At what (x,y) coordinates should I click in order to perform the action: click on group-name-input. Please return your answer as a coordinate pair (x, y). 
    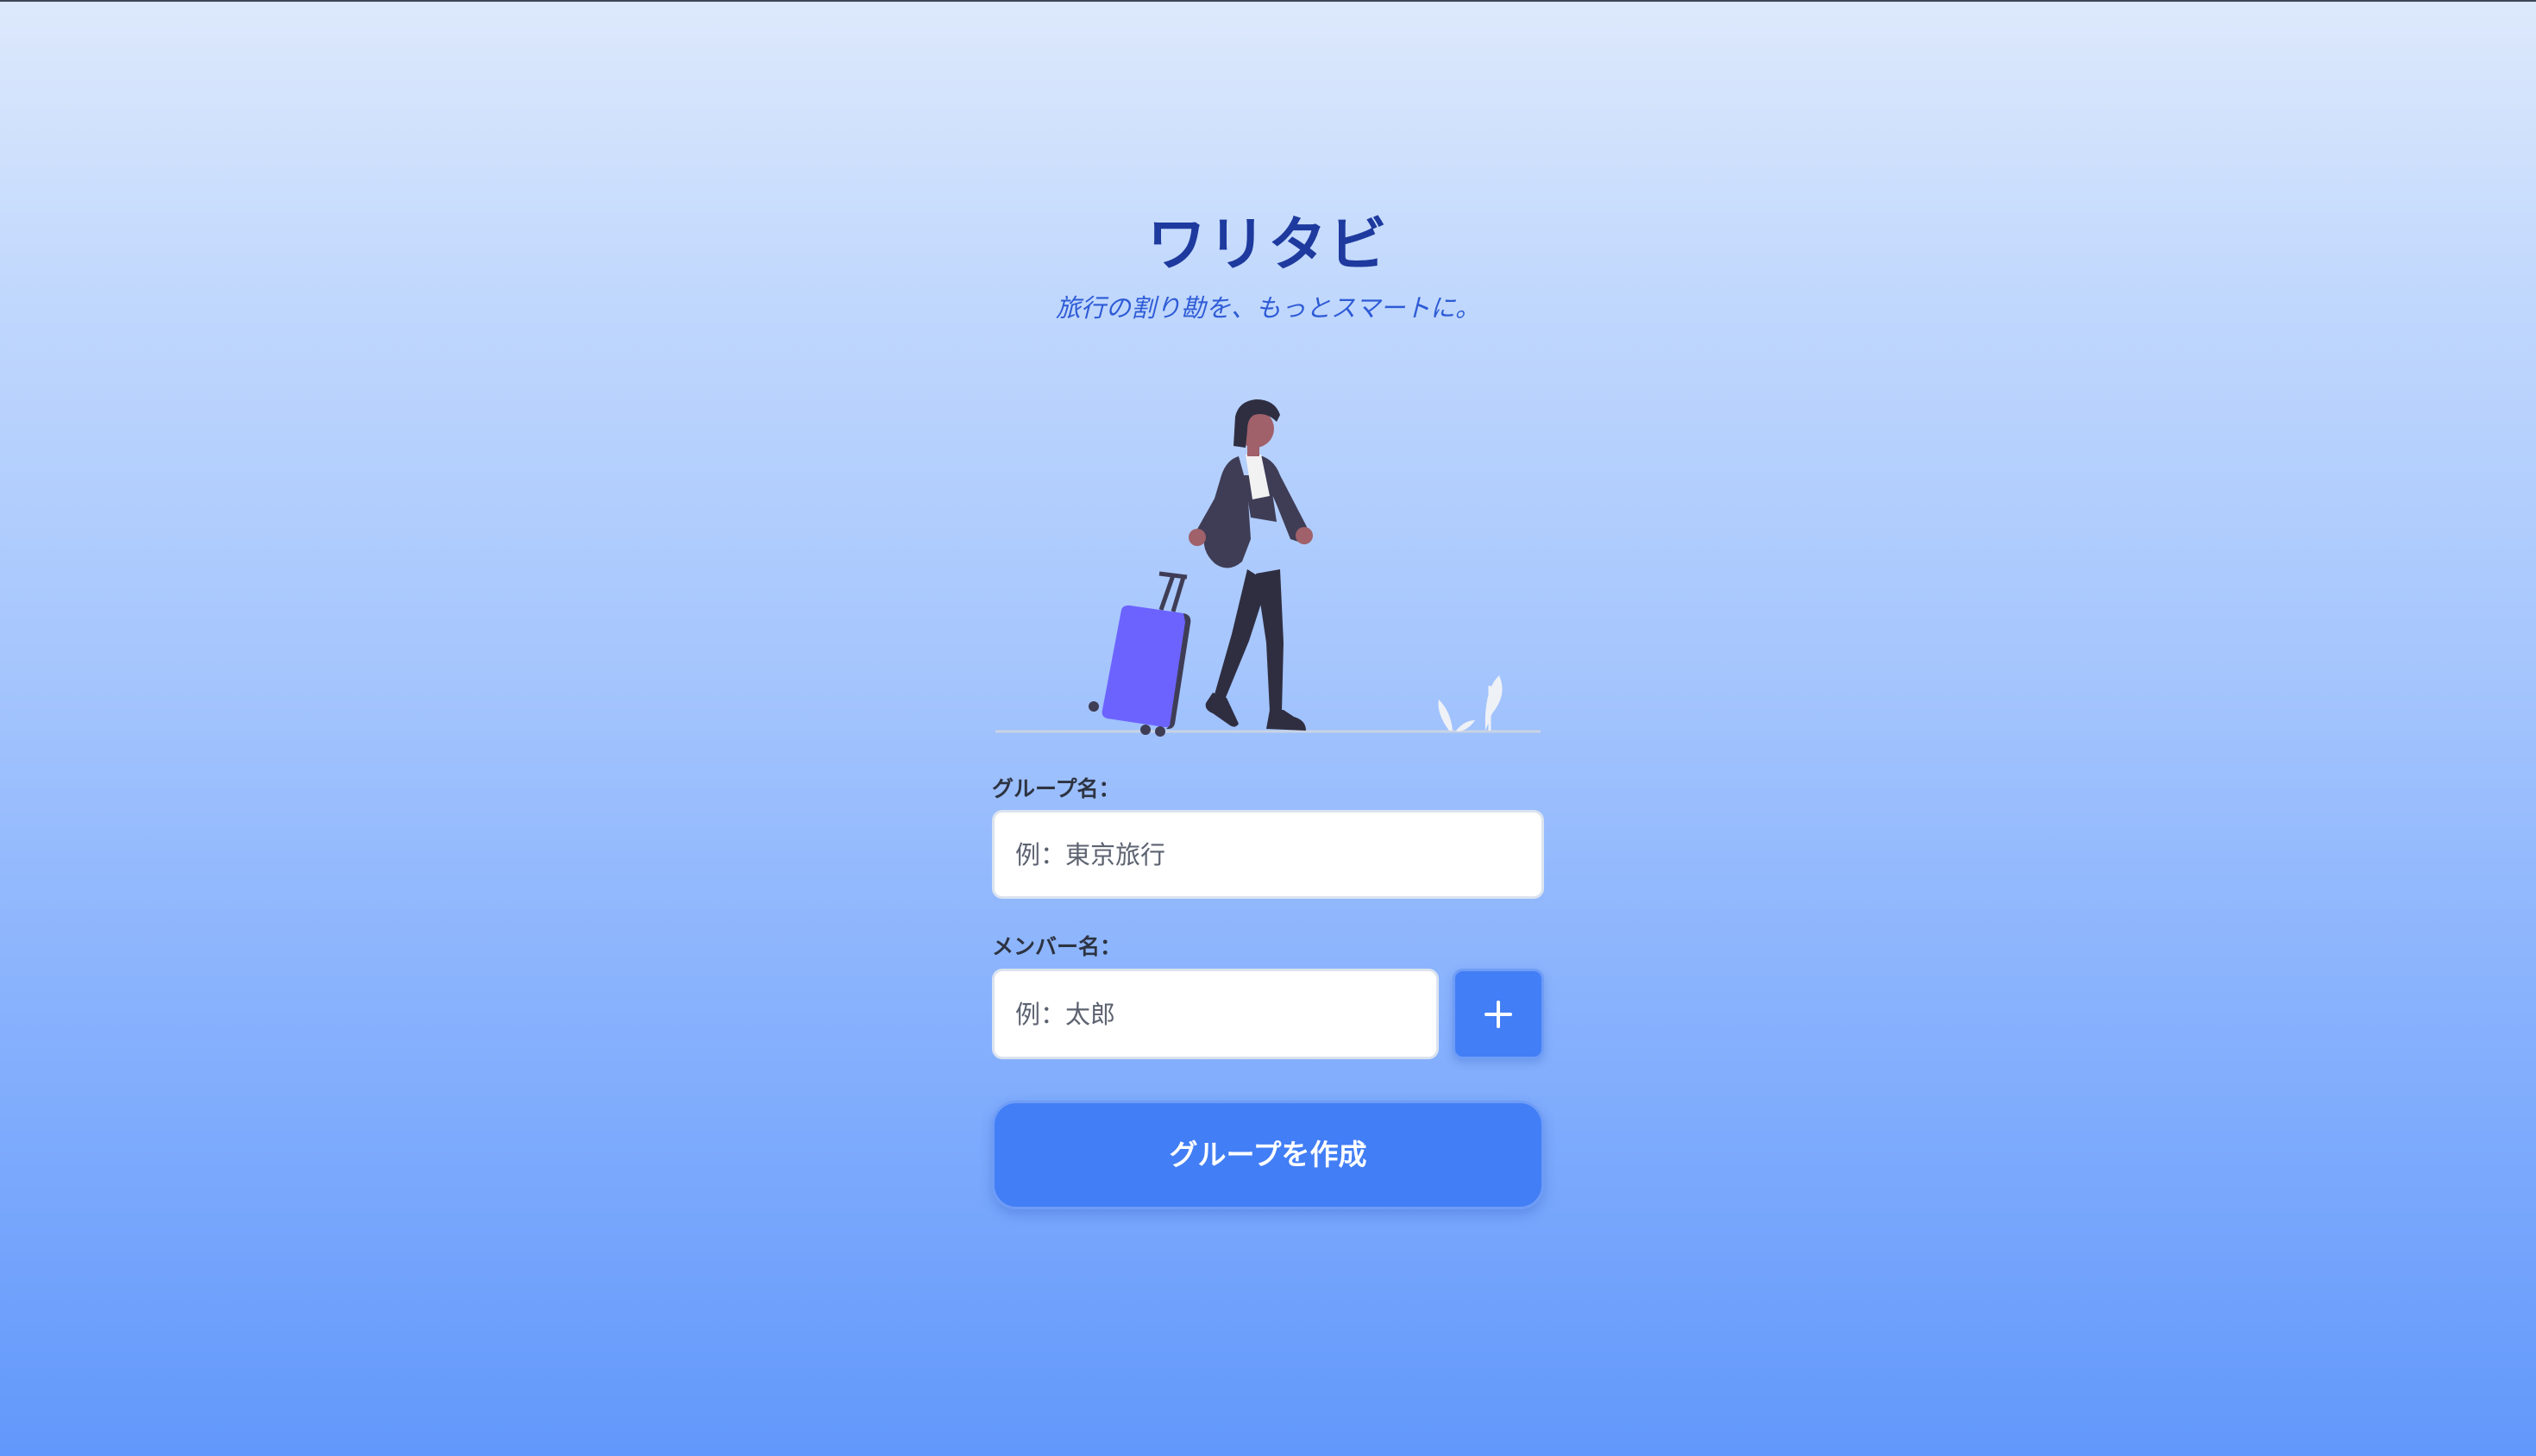
    Looking at the image, I should click on (1268, 855).